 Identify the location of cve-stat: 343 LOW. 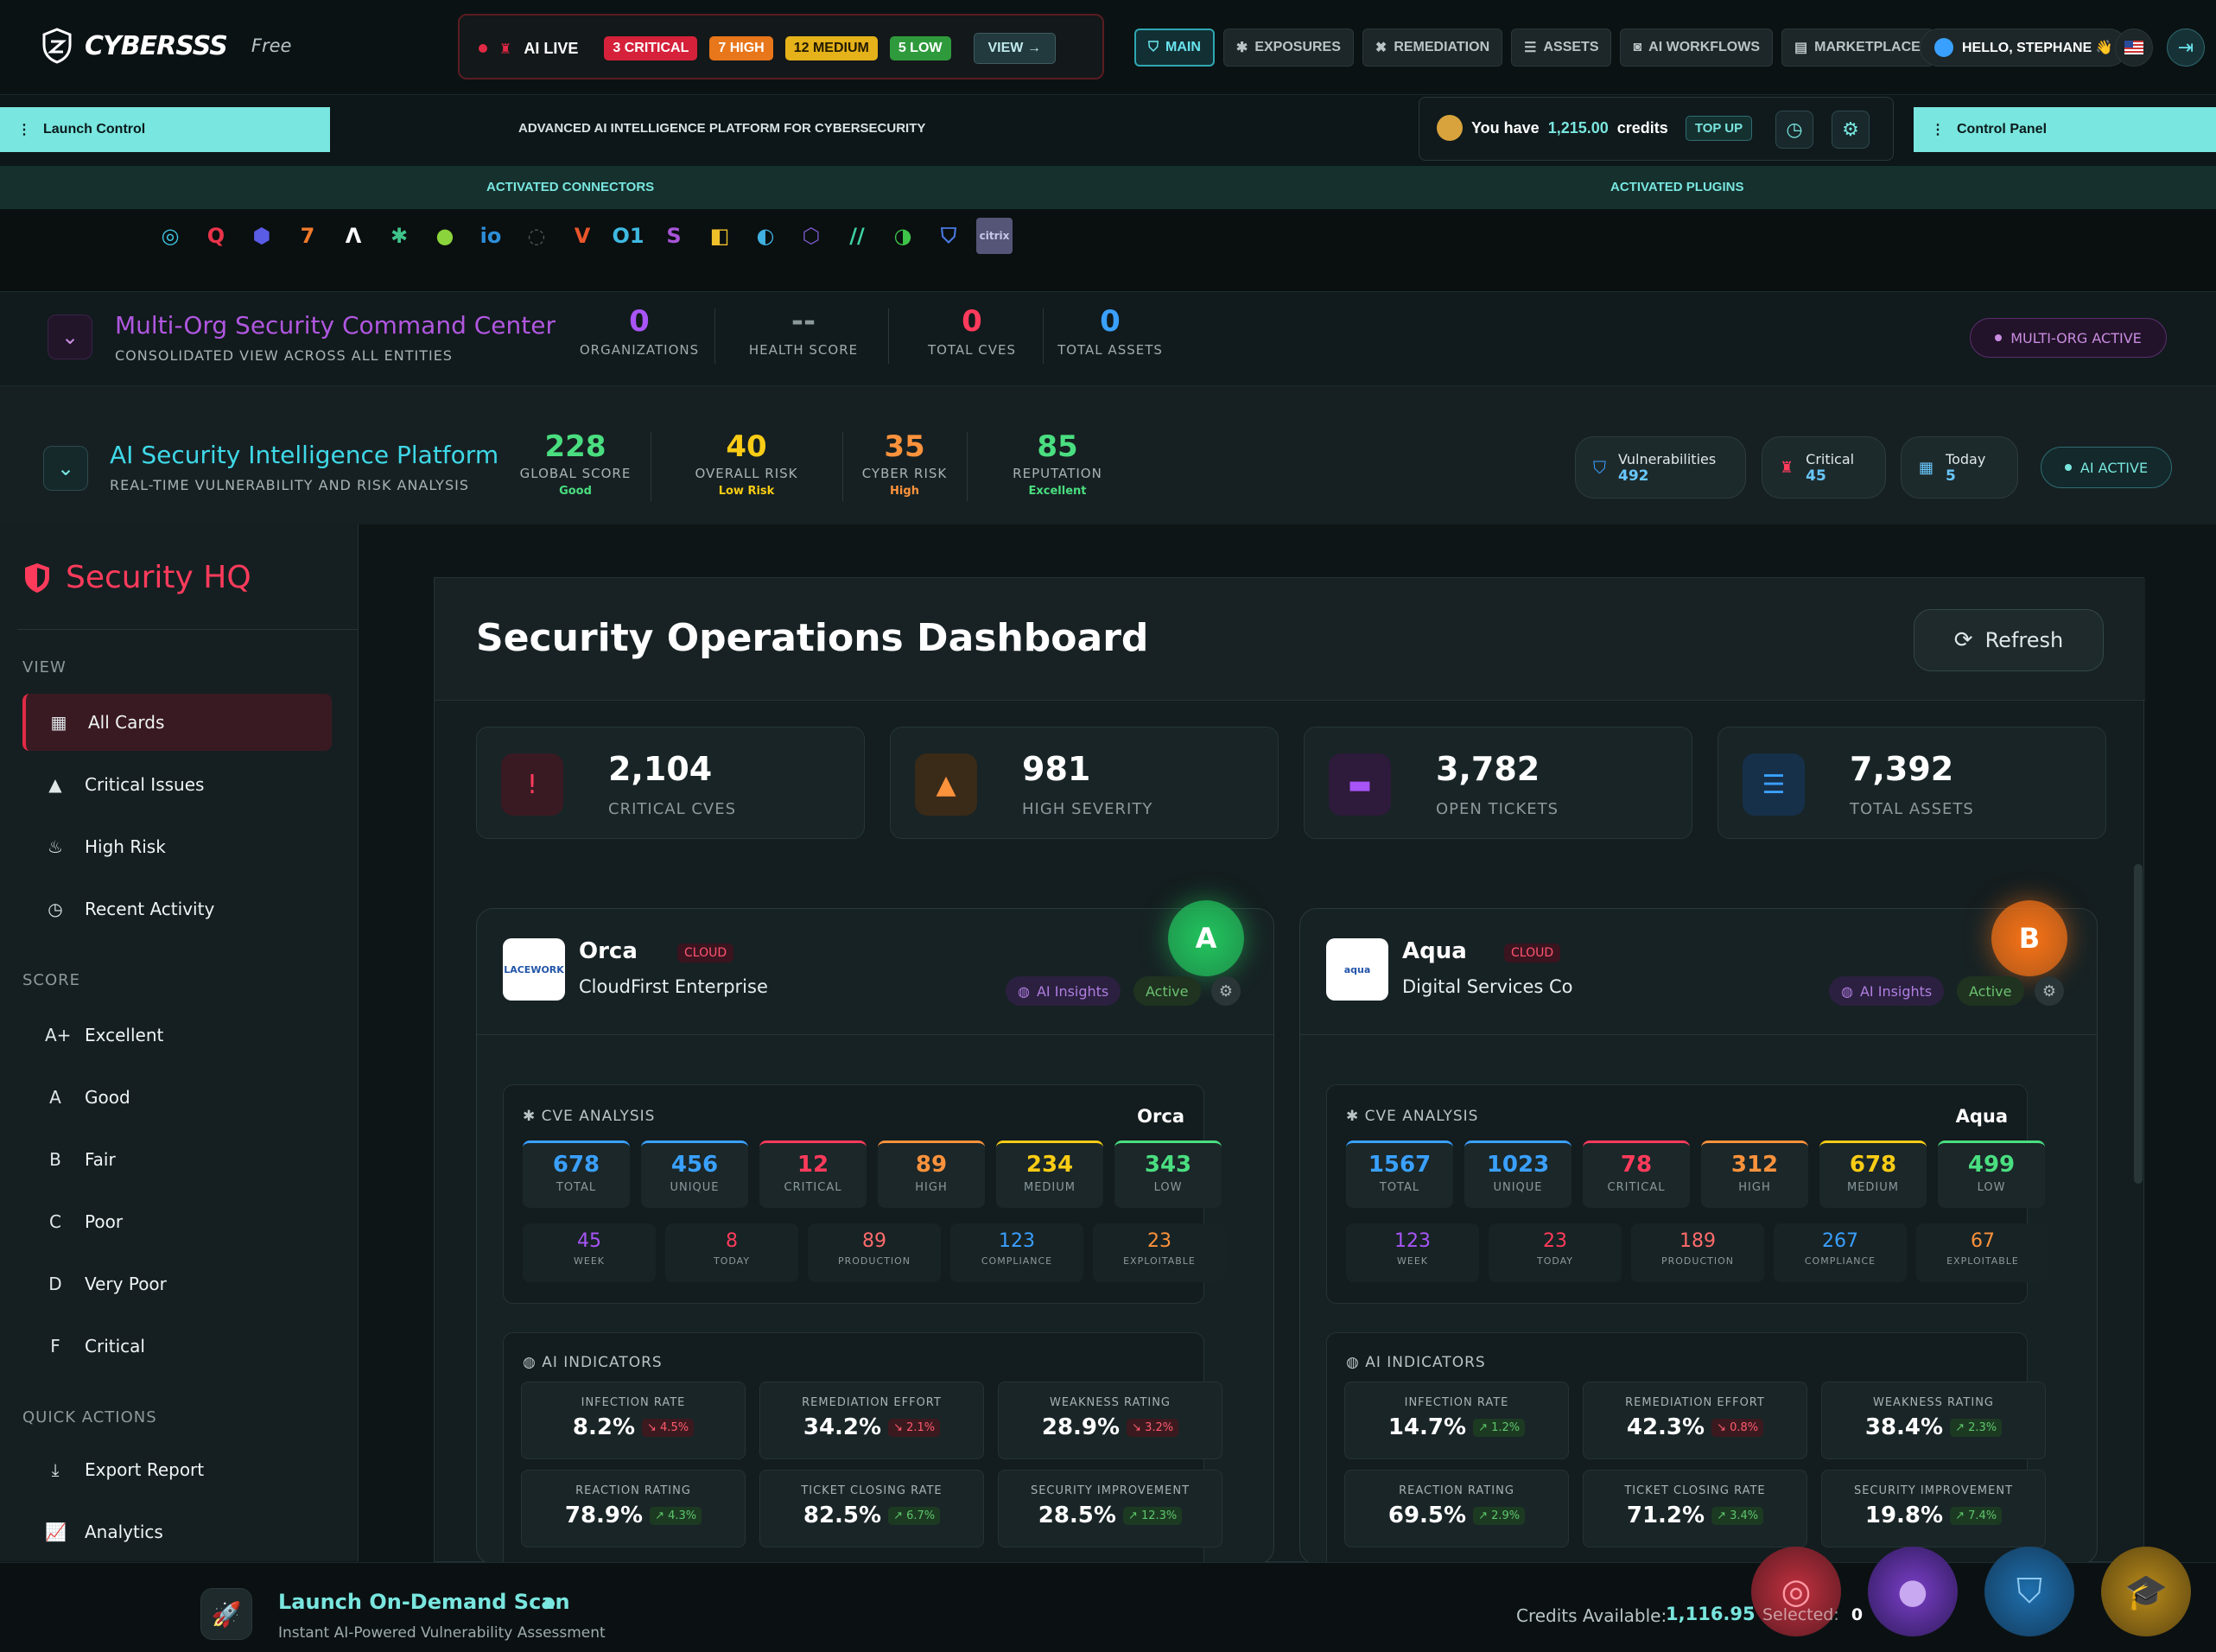
(1168, 1175).